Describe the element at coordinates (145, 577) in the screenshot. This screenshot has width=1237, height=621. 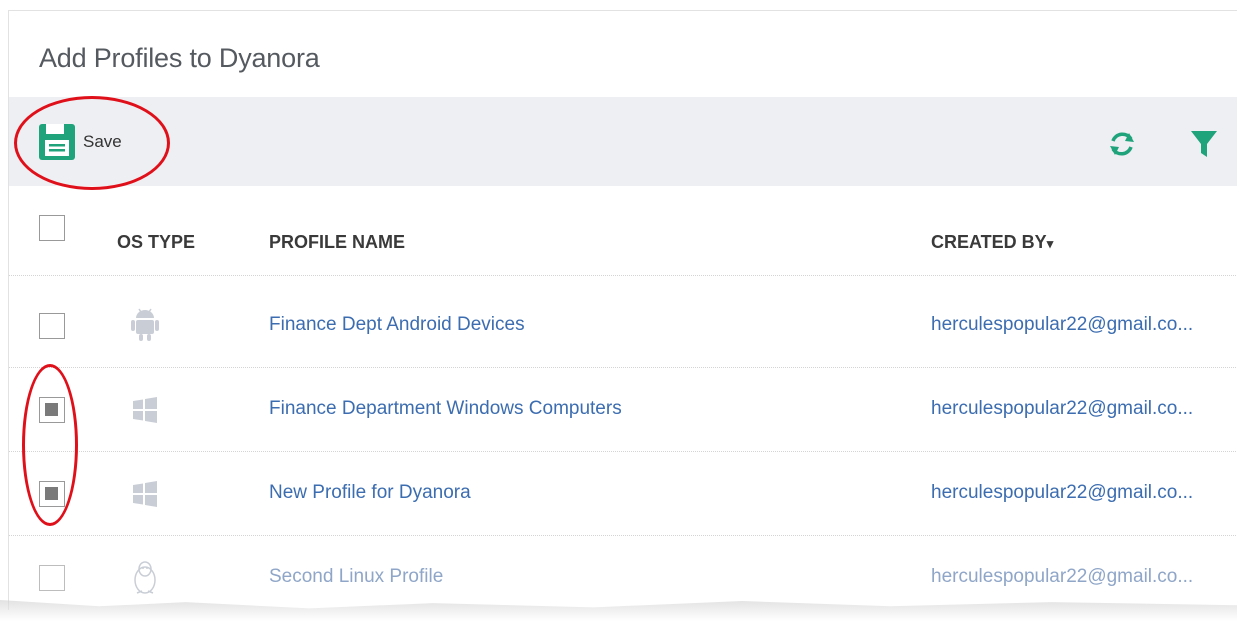
I see `linux-icon` at that location.